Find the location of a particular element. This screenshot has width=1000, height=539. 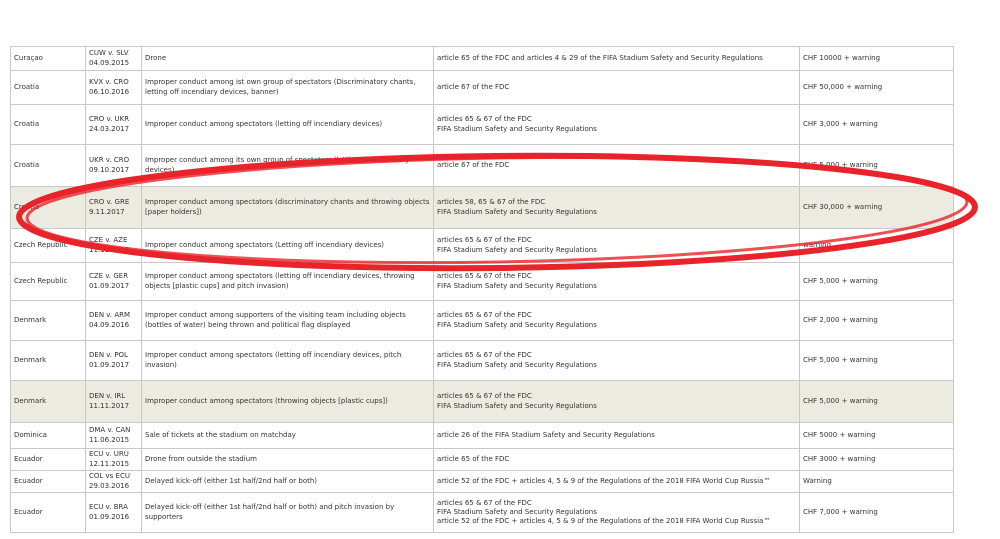

match-teams: ECU v. URU is located at coordinates (109, 454).